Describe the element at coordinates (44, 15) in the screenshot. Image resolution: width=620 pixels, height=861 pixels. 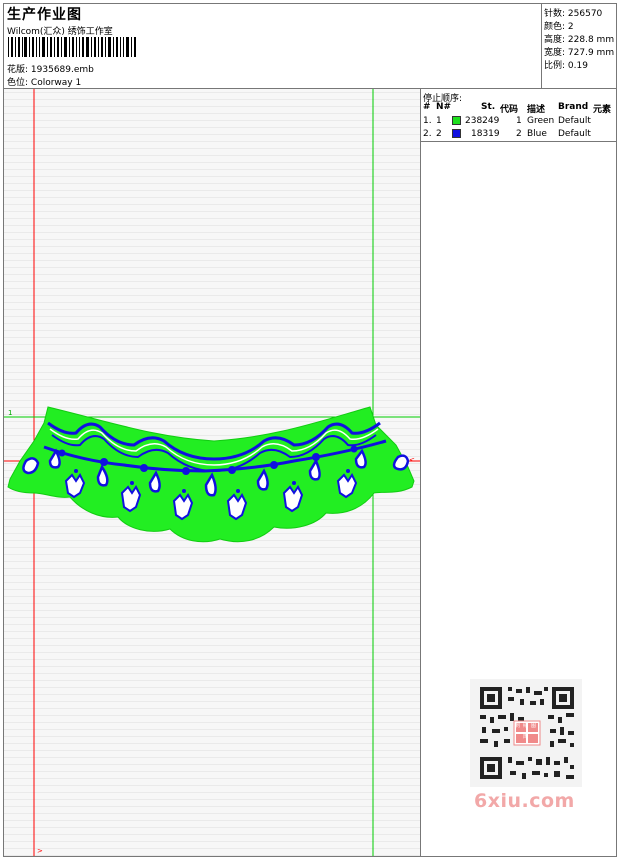
I see `page-title: 生产作业图` at that location.